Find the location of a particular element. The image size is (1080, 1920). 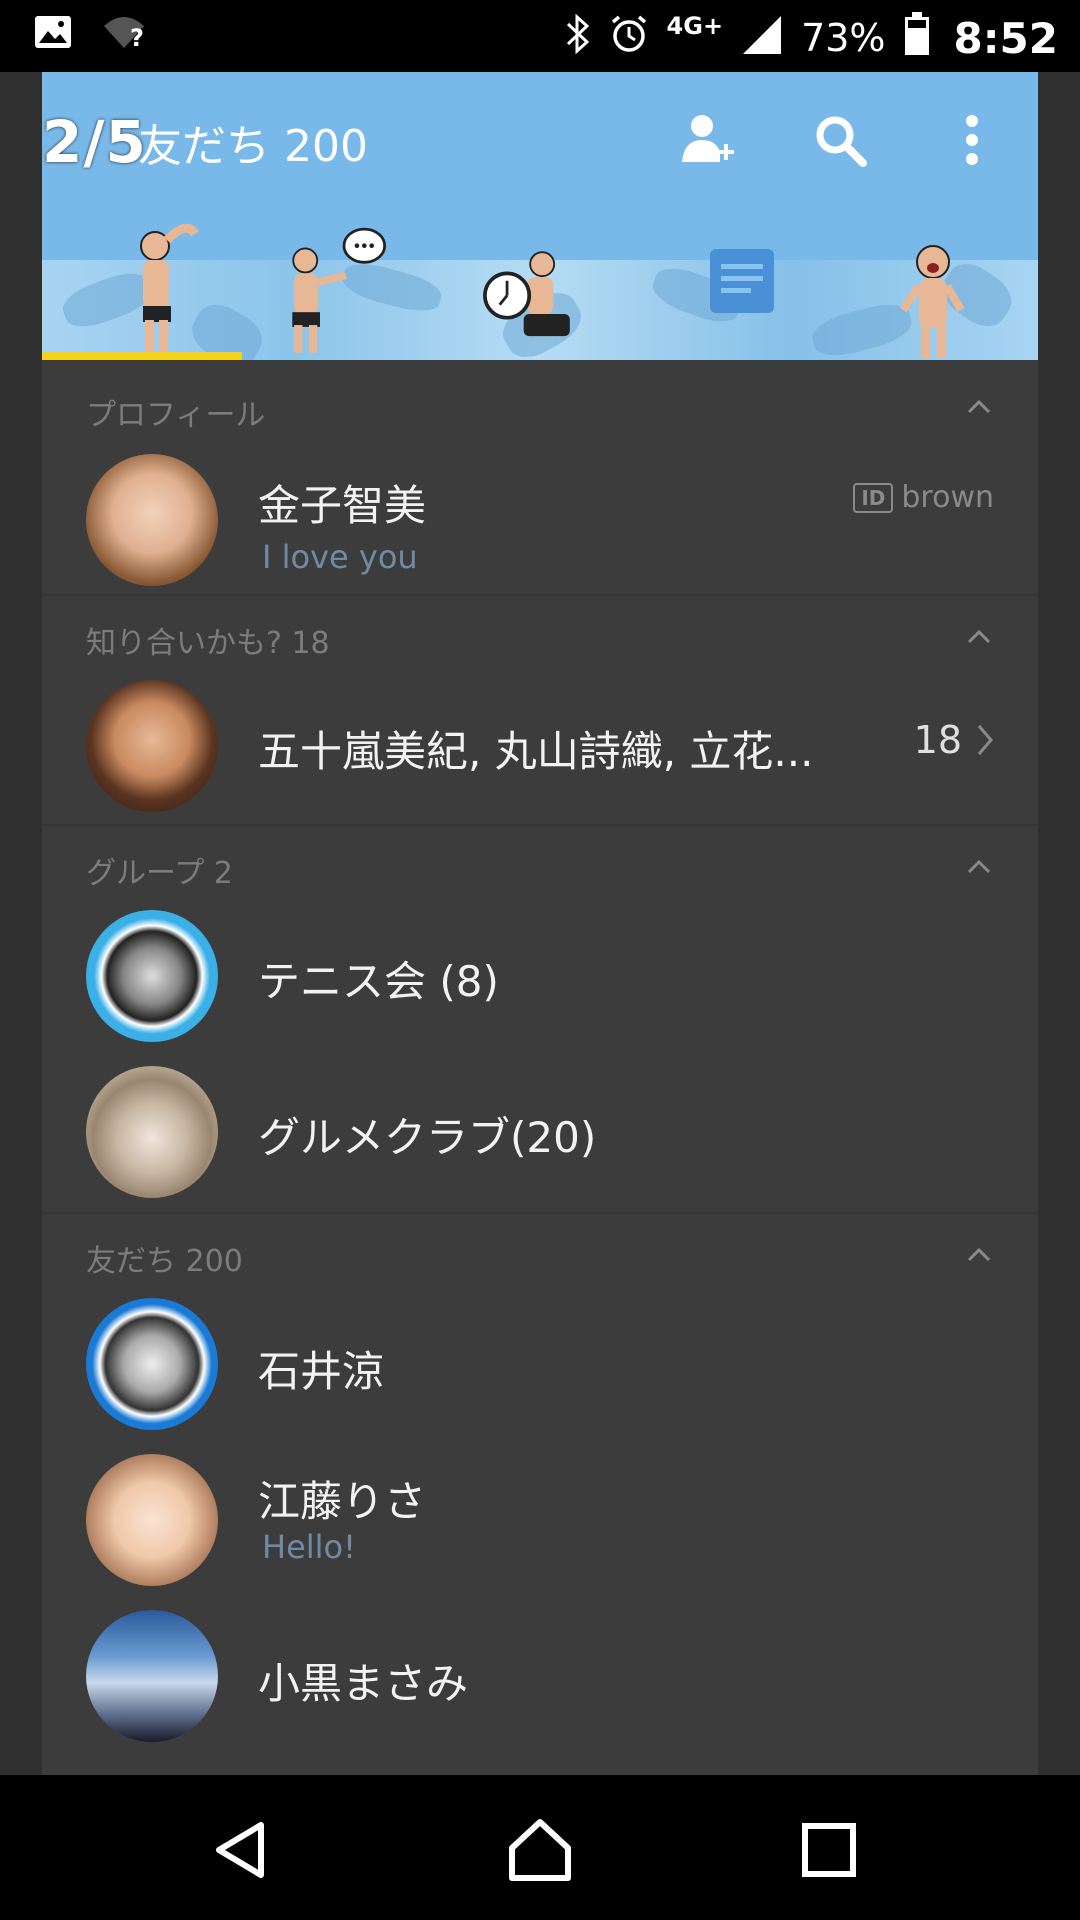

recents-button is located at coordinates (829, 1850).